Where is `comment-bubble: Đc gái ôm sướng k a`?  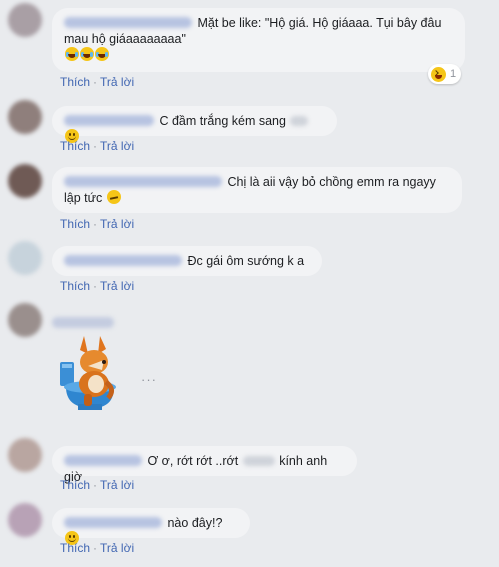
comment-bubble: Đc gái ôm sướng k a is located at coordinates (187, 261).